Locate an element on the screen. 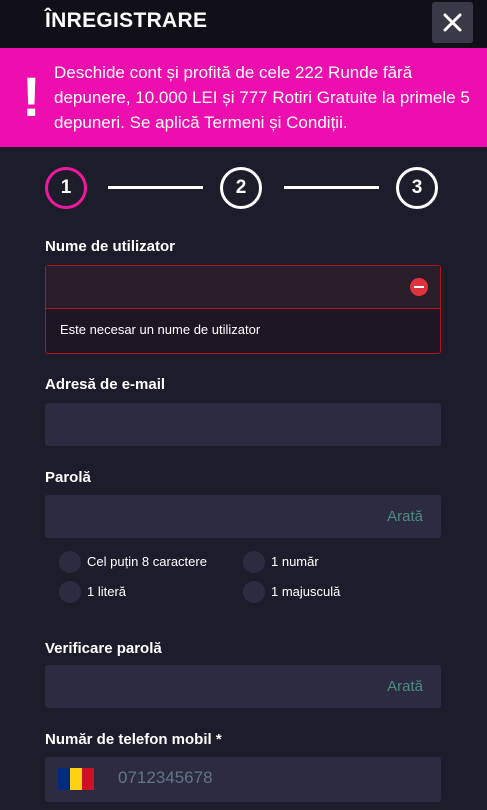  password-label: Parolă is located at coordinates (68, 477).